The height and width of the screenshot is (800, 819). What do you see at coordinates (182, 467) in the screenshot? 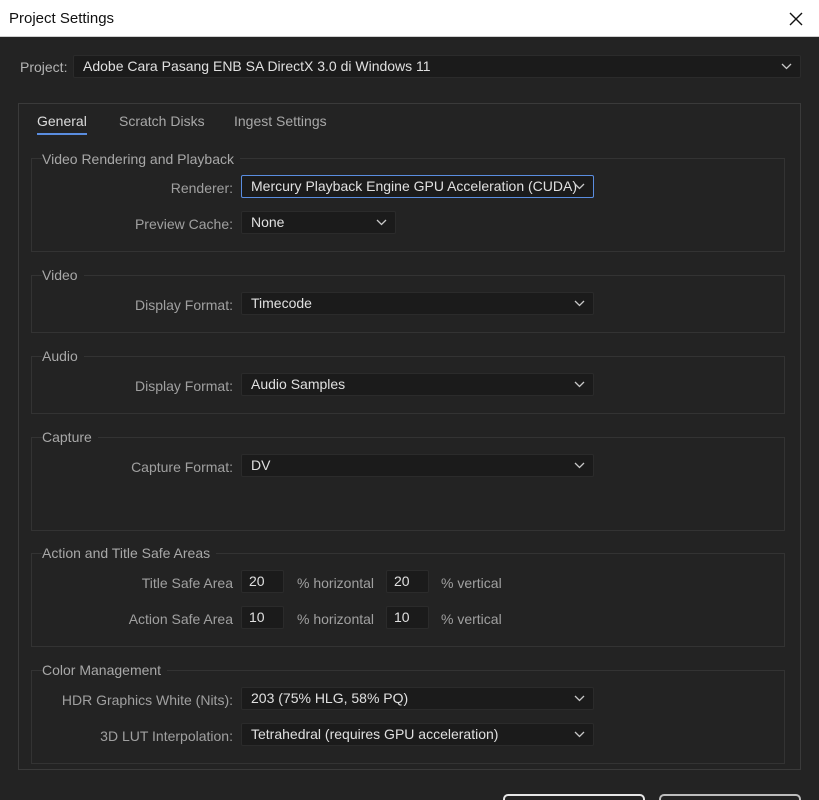
I see `capture-format-label: Capture Format:` at bounding box center [182, 467].